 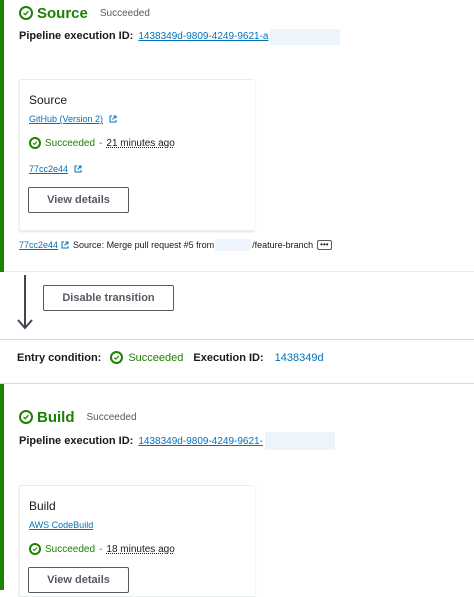 I want to click on build-stage-status: Succeeded, so click(x=111, y=417).